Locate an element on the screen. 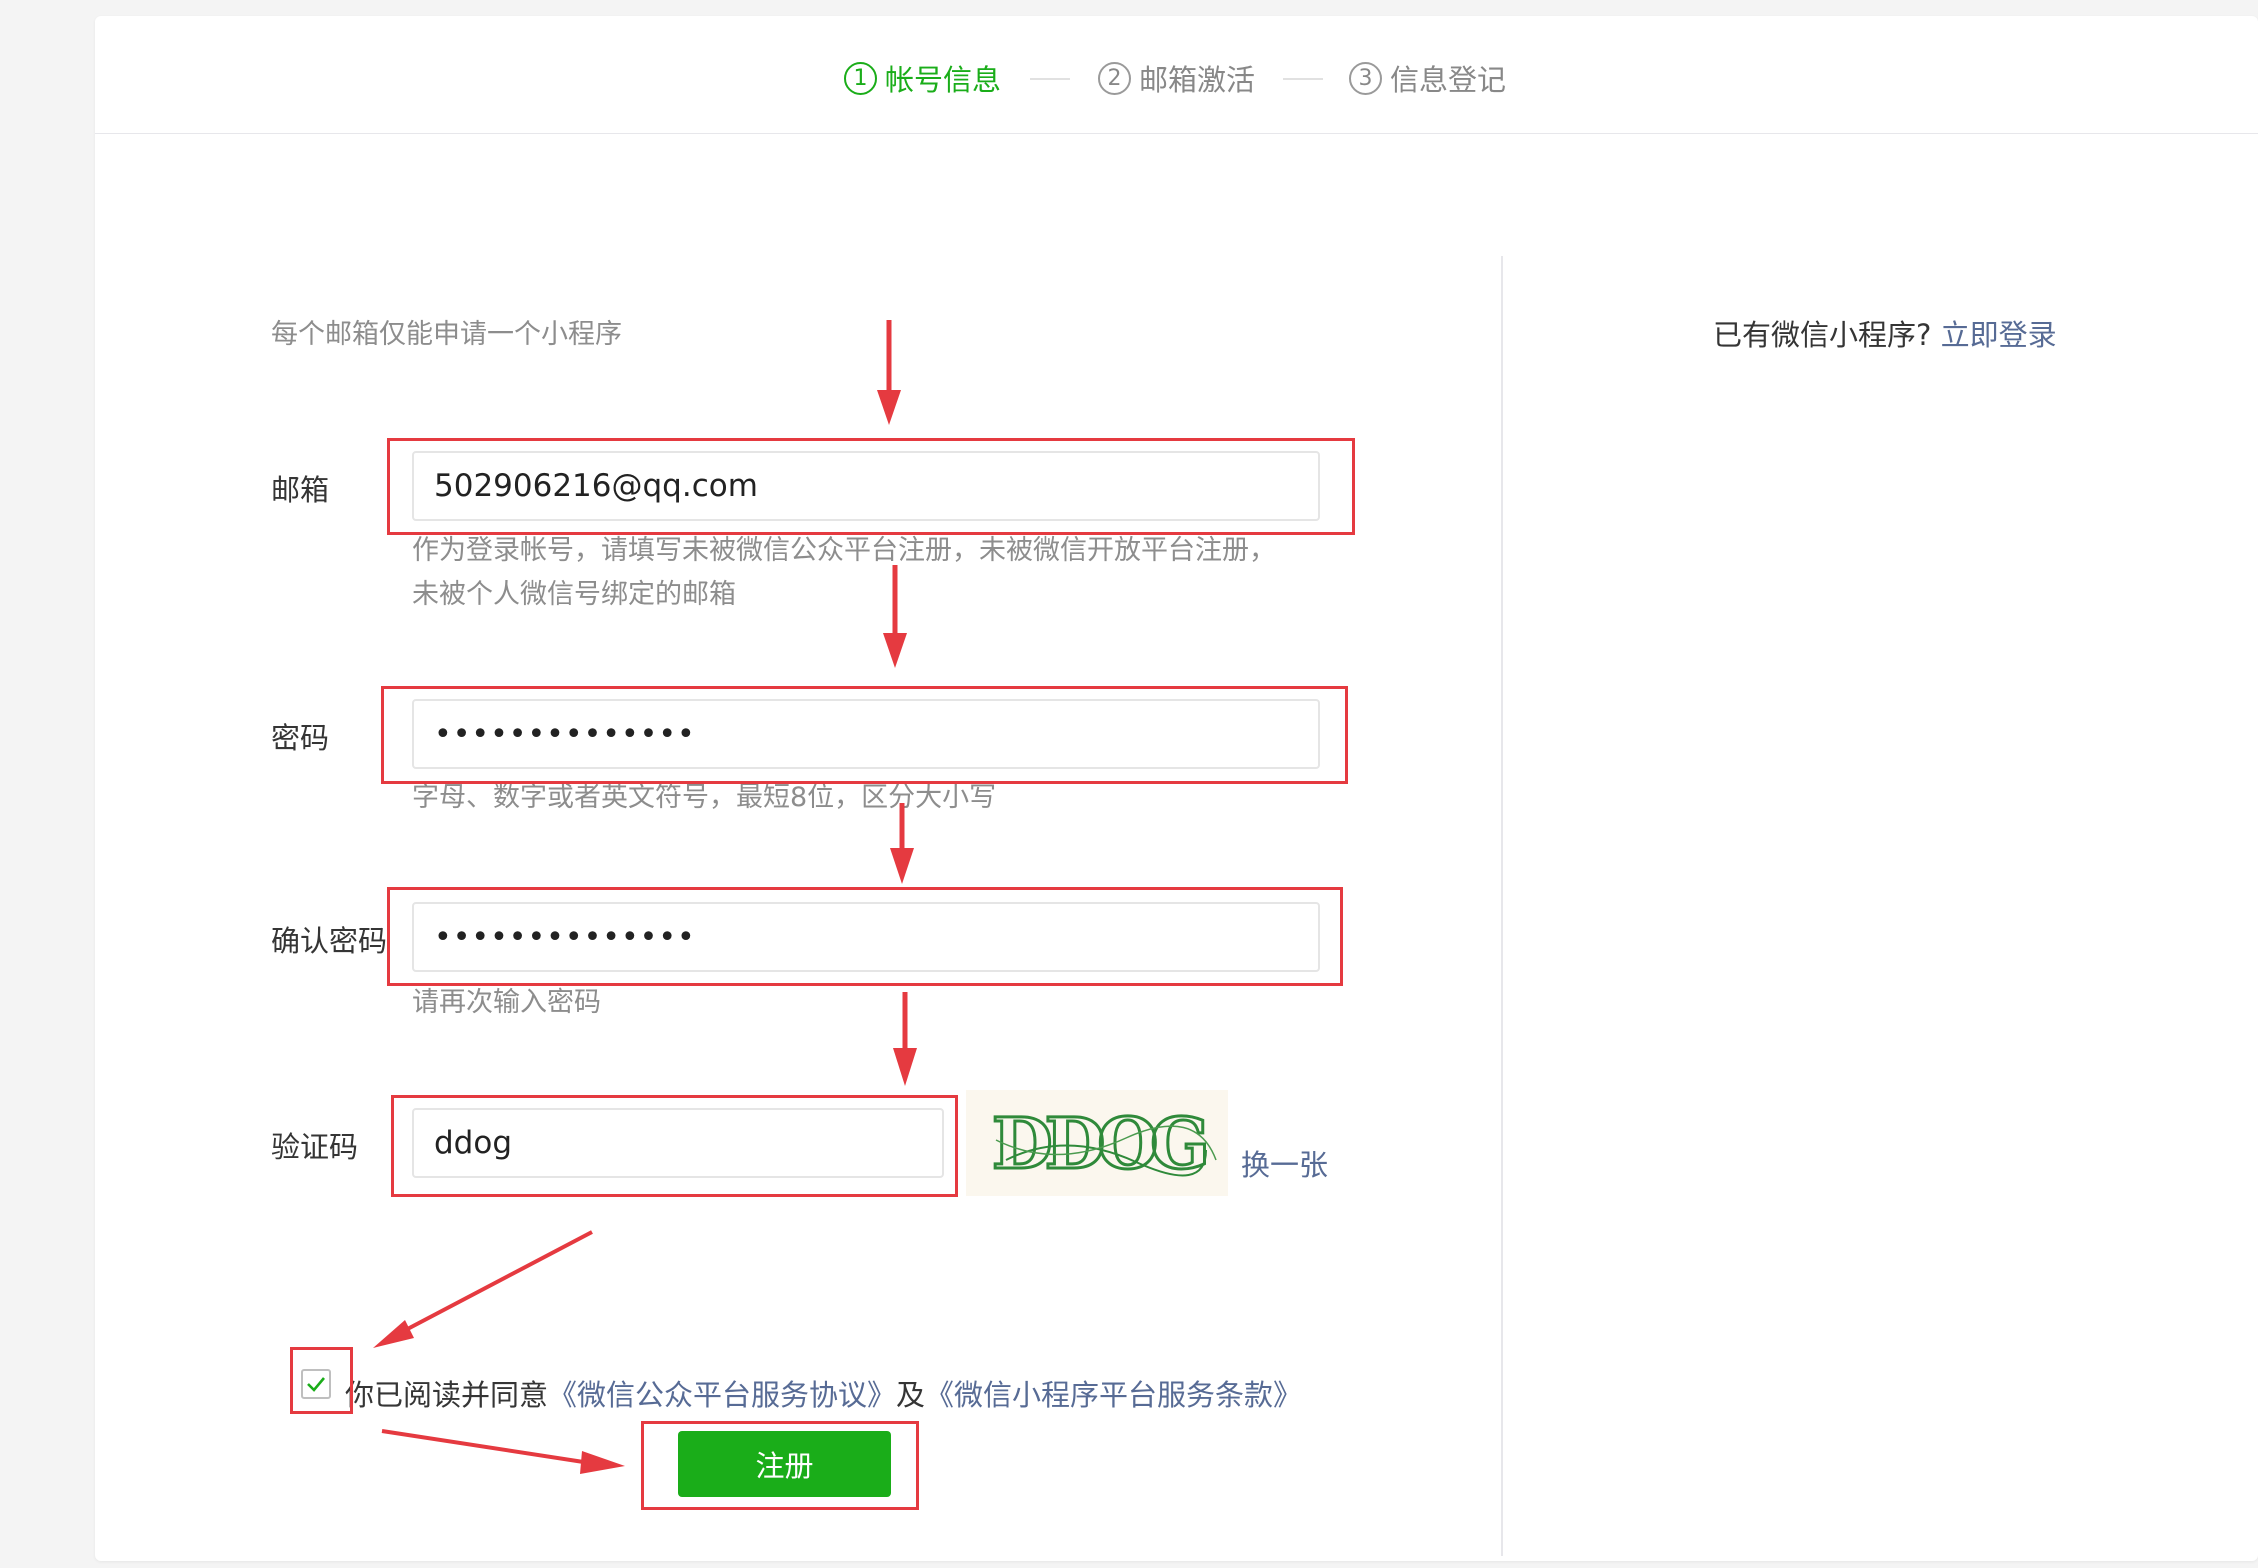  intro-text: 每个邮箱仅能申请一个小程序 is located at coordinates (446, 334).